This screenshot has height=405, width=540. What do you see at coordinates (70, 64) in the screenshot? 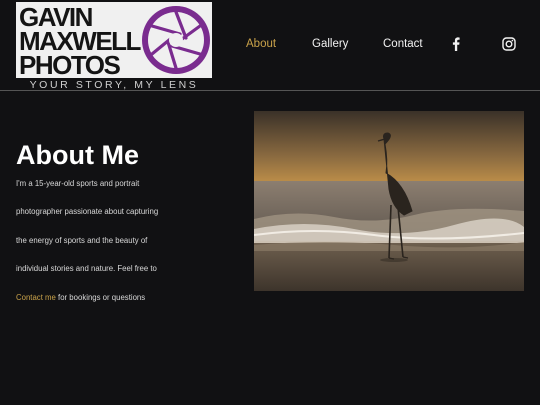
I see `logo-line-3: PHOTOS` at bounding box center [70, 64].